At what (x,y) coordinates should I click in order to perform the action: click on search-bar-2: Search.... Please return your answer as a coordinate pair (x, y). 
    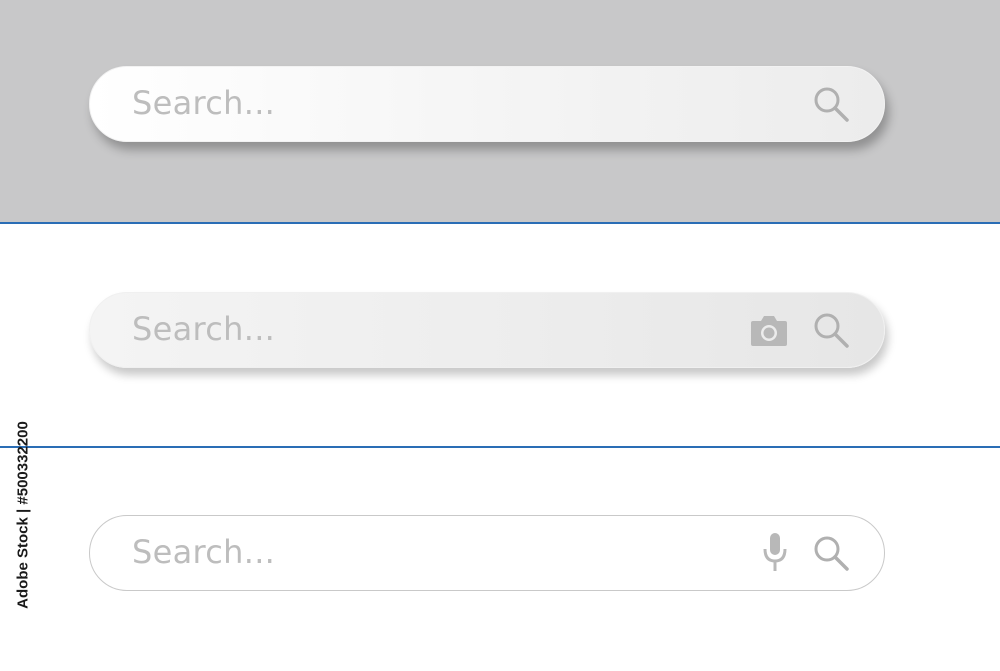
    Looking at the image, I should click on (487, 330).